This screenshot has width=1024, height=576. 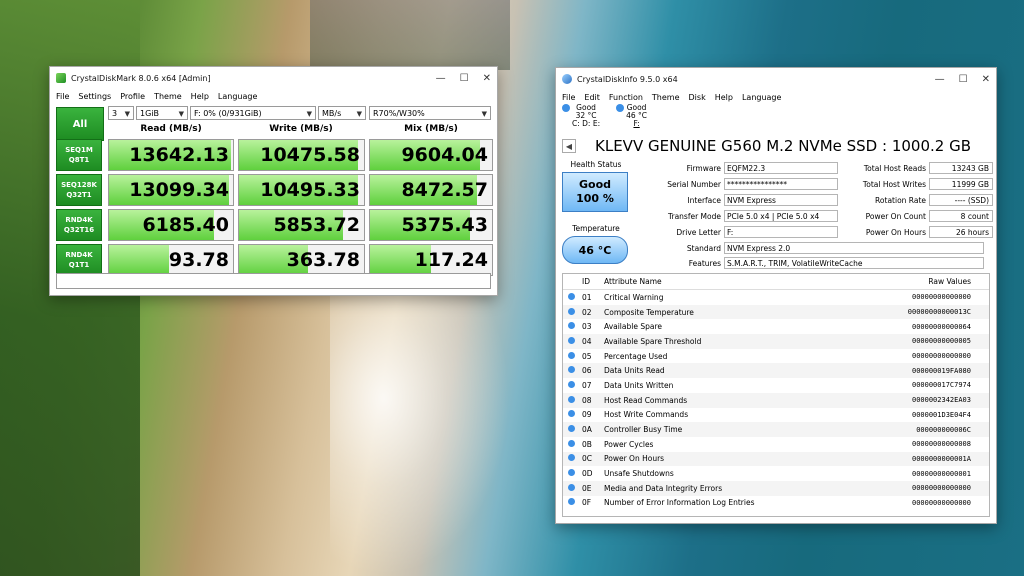 I want to click on mix-header: Mix (MB/s), so click(x=431, y=129).